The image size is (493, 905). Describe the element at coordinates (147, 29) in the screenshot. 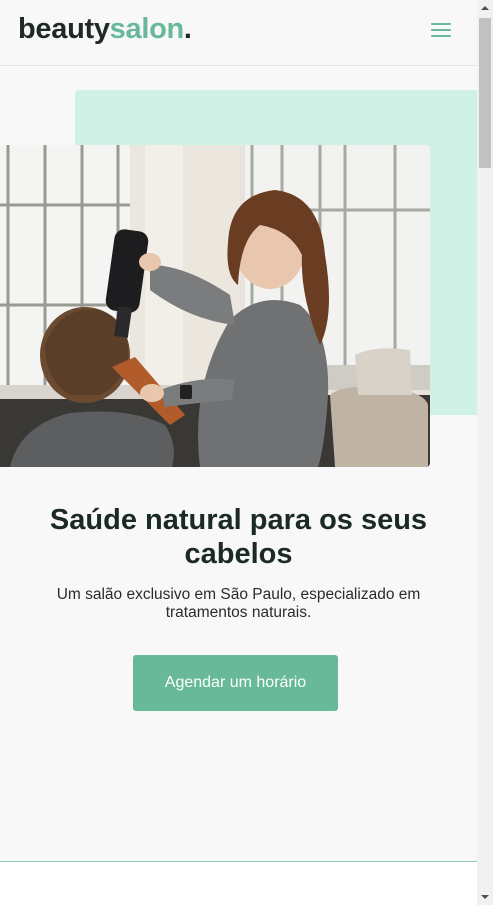

I see `logo-text-salon: salon` at that location.